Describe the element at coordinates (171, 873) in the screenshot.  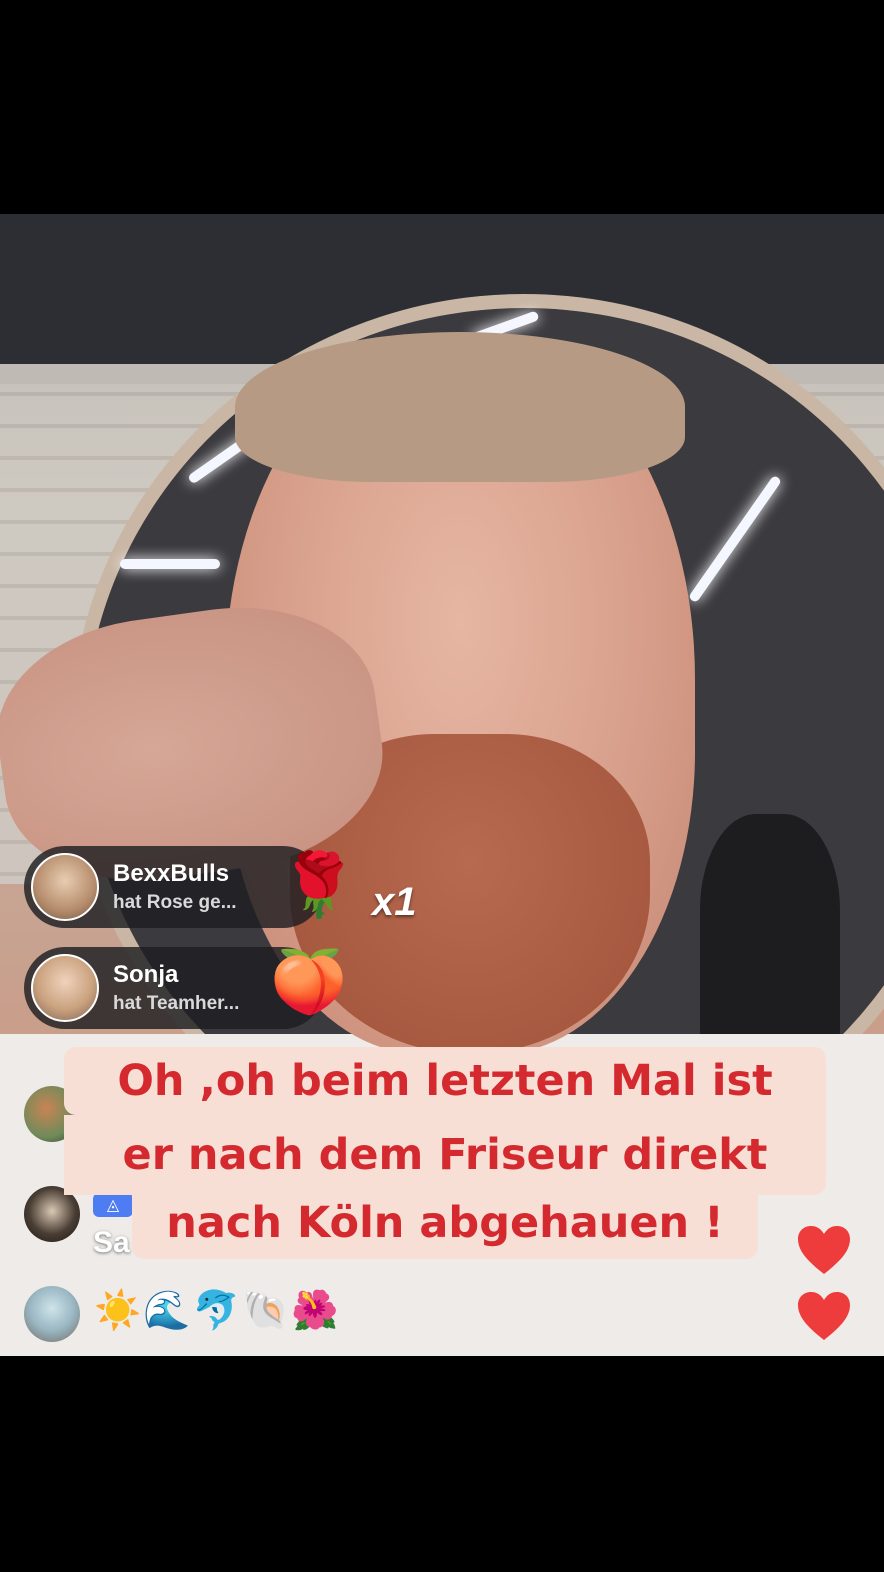
I see `gift-sender-name: BexxBulls` at that location.